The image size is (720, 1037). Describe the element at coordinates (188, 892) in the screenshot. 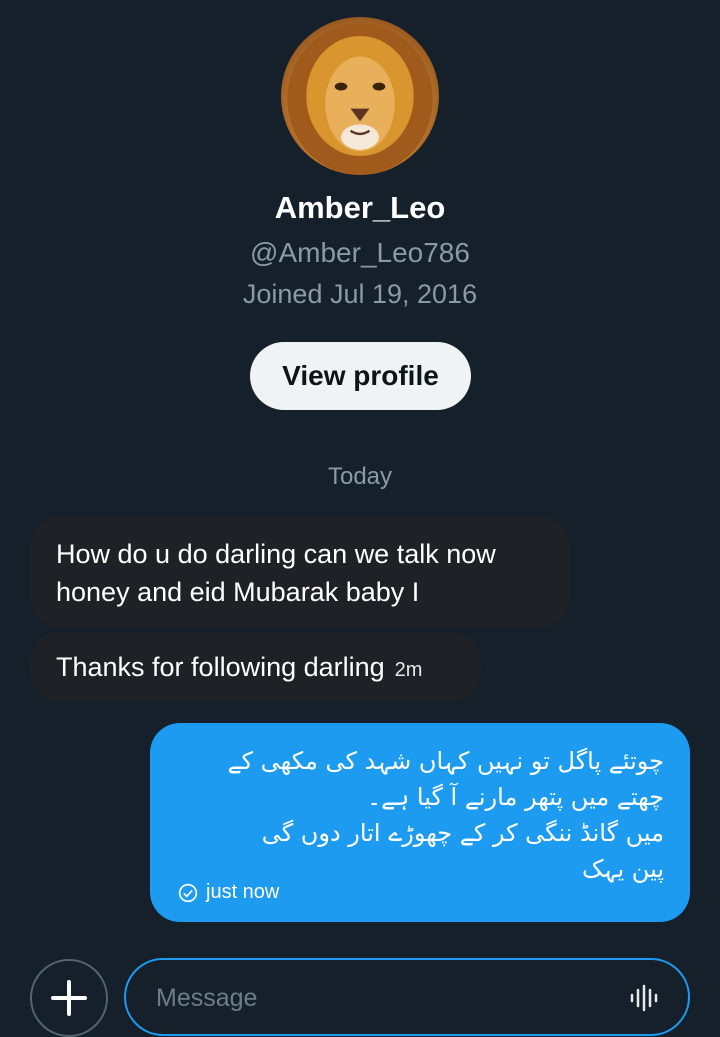

I see `check-circle-icon` at that location.